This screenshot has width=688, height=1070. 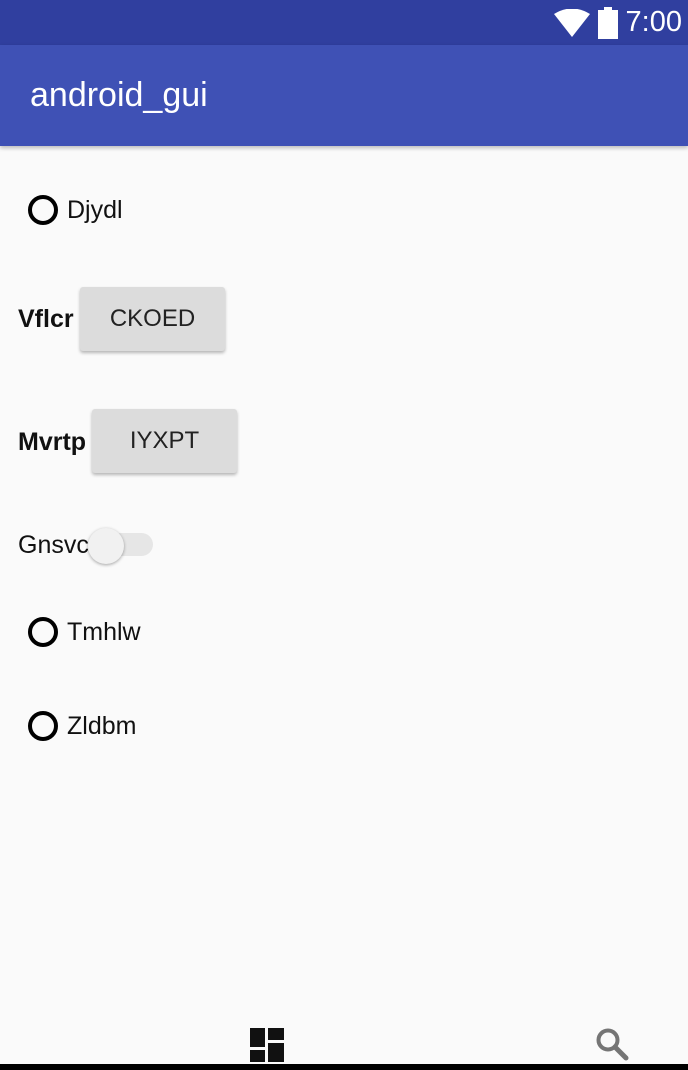 I want to click on wifi-icon, so click(x=571, y=22).